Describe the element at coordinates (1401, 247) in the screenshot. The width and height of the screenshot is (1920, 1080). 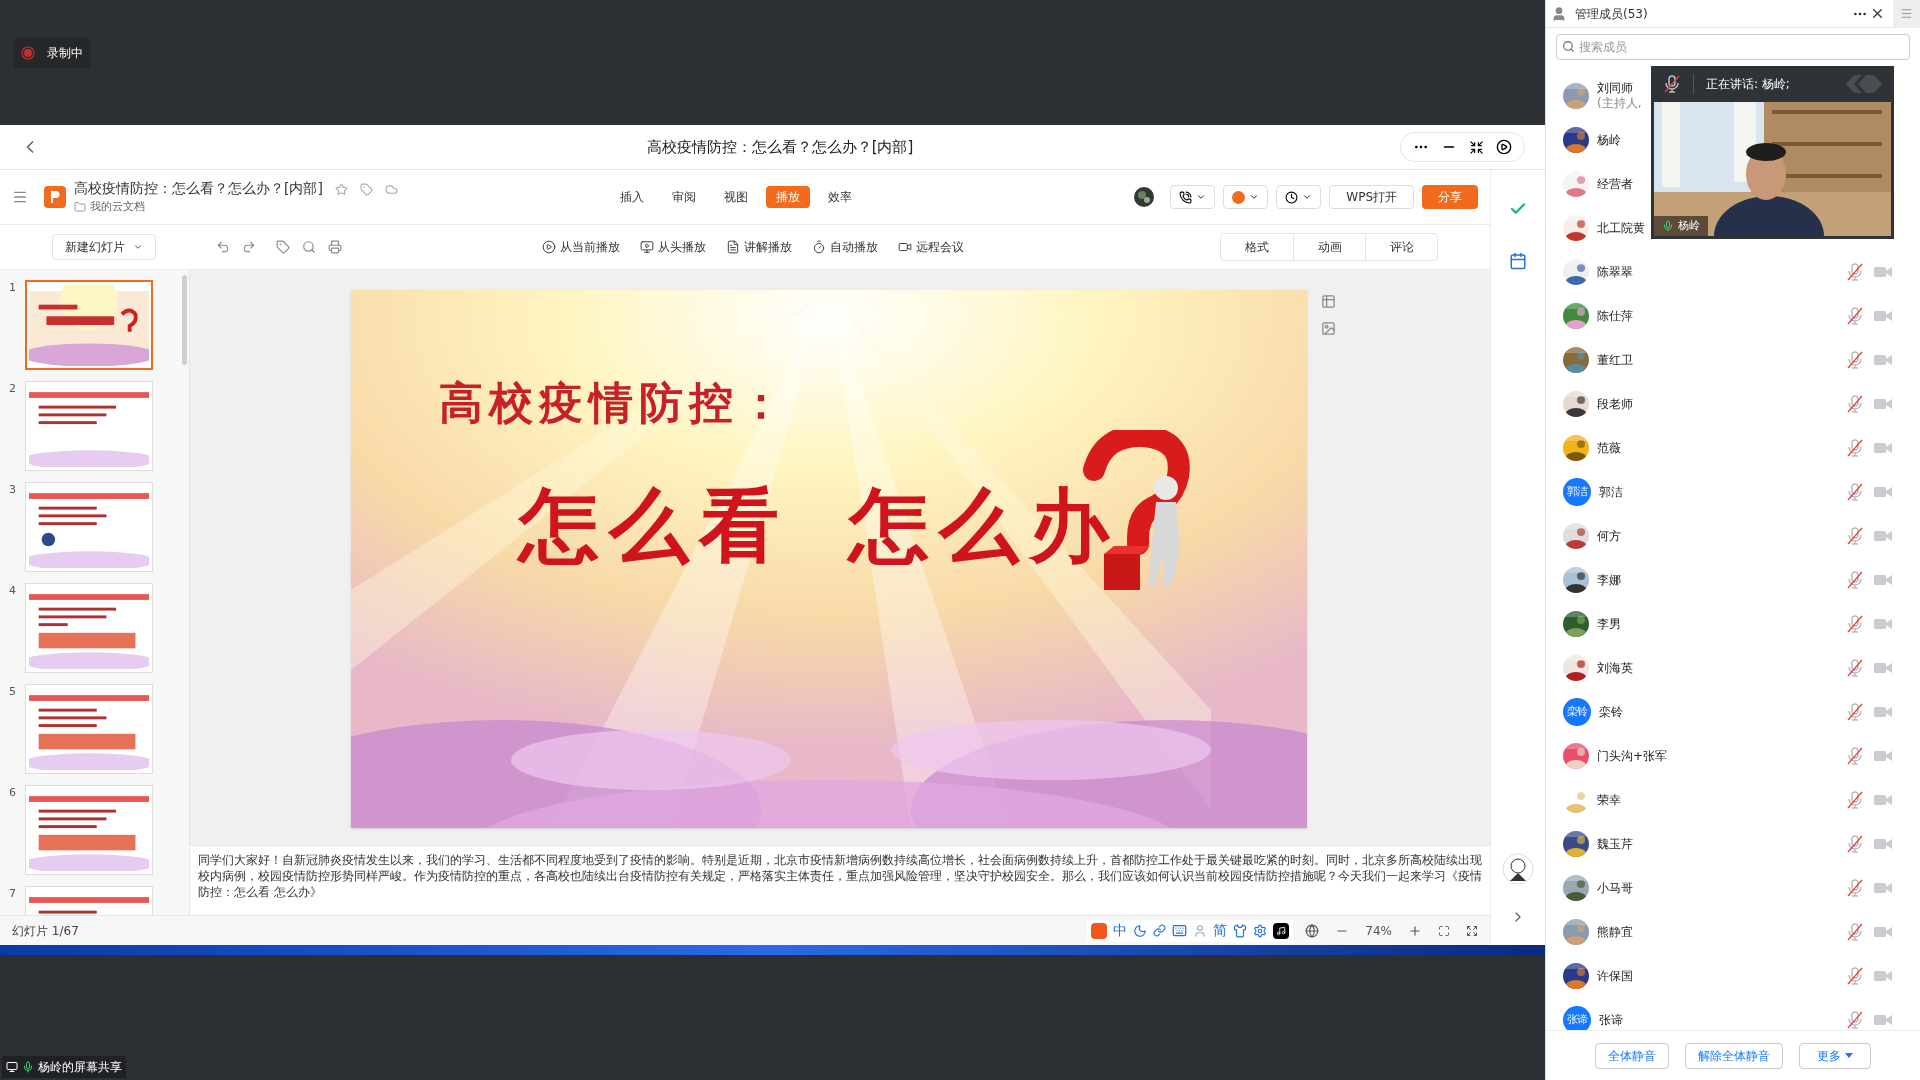
I see `panel-tab: 评论` at that location.